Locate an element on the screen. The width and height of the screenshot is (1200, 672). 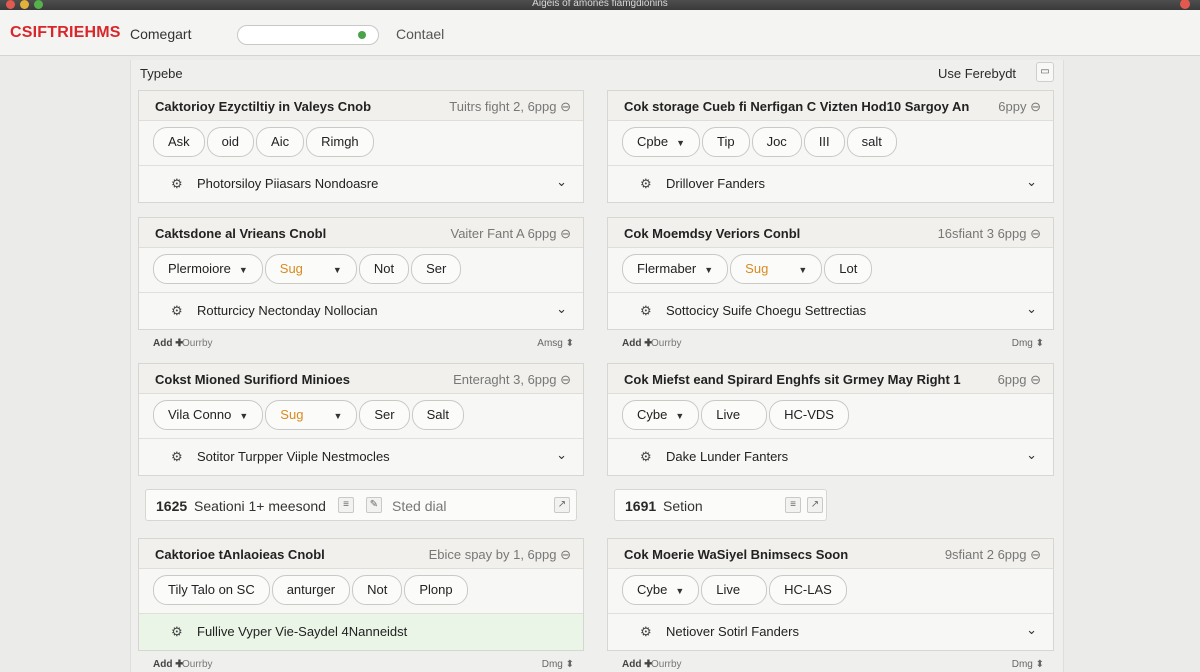
option-select: Cpbe ▼ is located at coordinates (661, 142).